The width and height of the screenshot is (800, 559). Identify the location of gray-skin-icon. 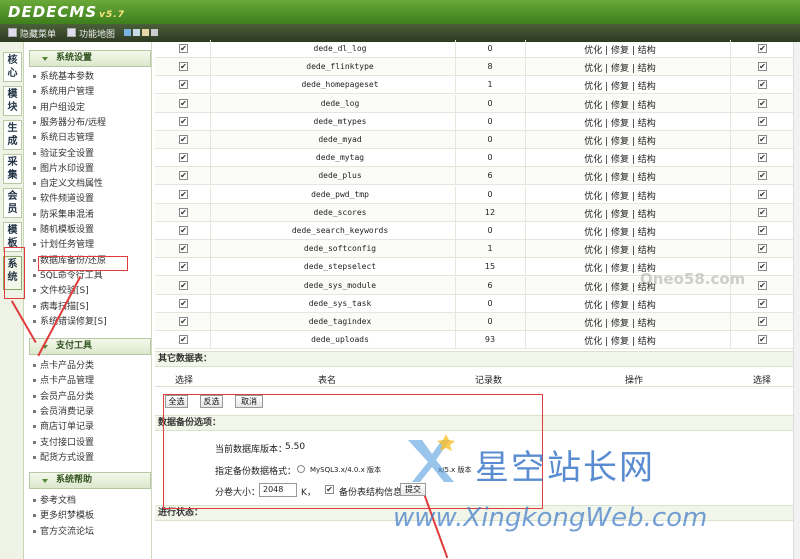
(154, 32).